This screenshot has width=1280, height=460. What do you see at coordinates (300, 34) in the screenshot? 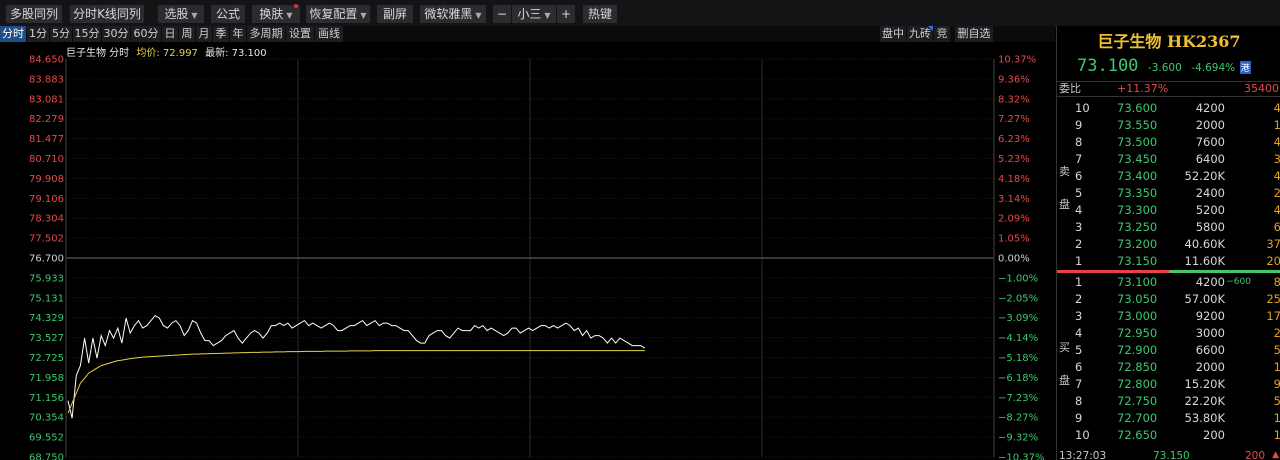
I see `period-tab-left-13: 设置` at bounding box center [300, 34].